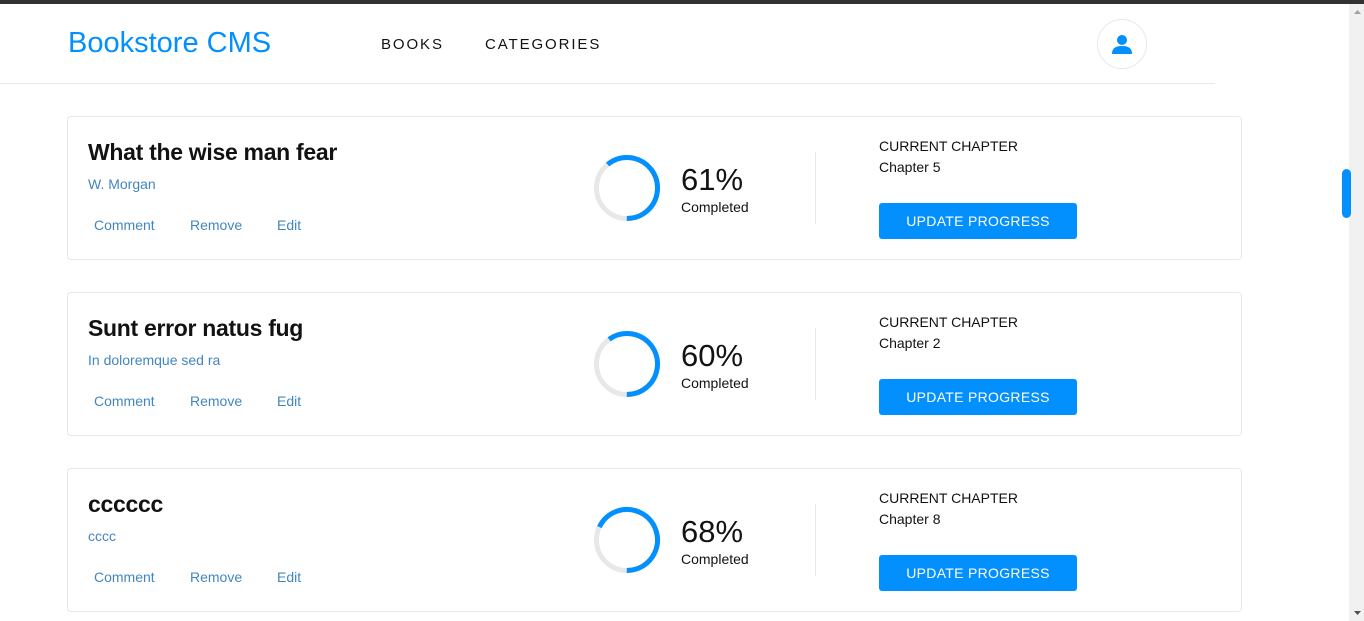 This screenshot has width=1364, height=621. What do you see at coordinates (154, 360) in the screenshot?
I see `book-author: In doloremque sed ra` at bounding box center [154, 360].